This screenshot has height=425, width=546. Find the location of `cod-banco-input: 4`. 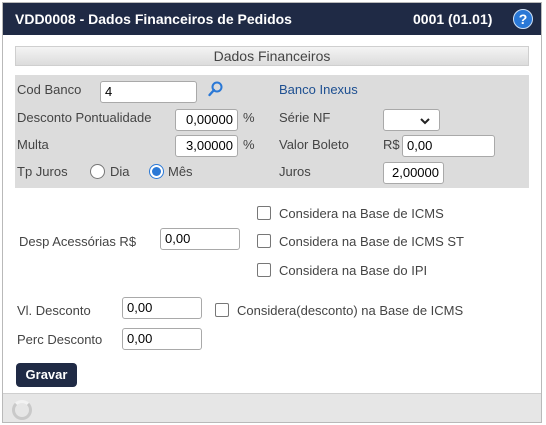

cod-banco-input: 4 is located at coordinates (148, 92).